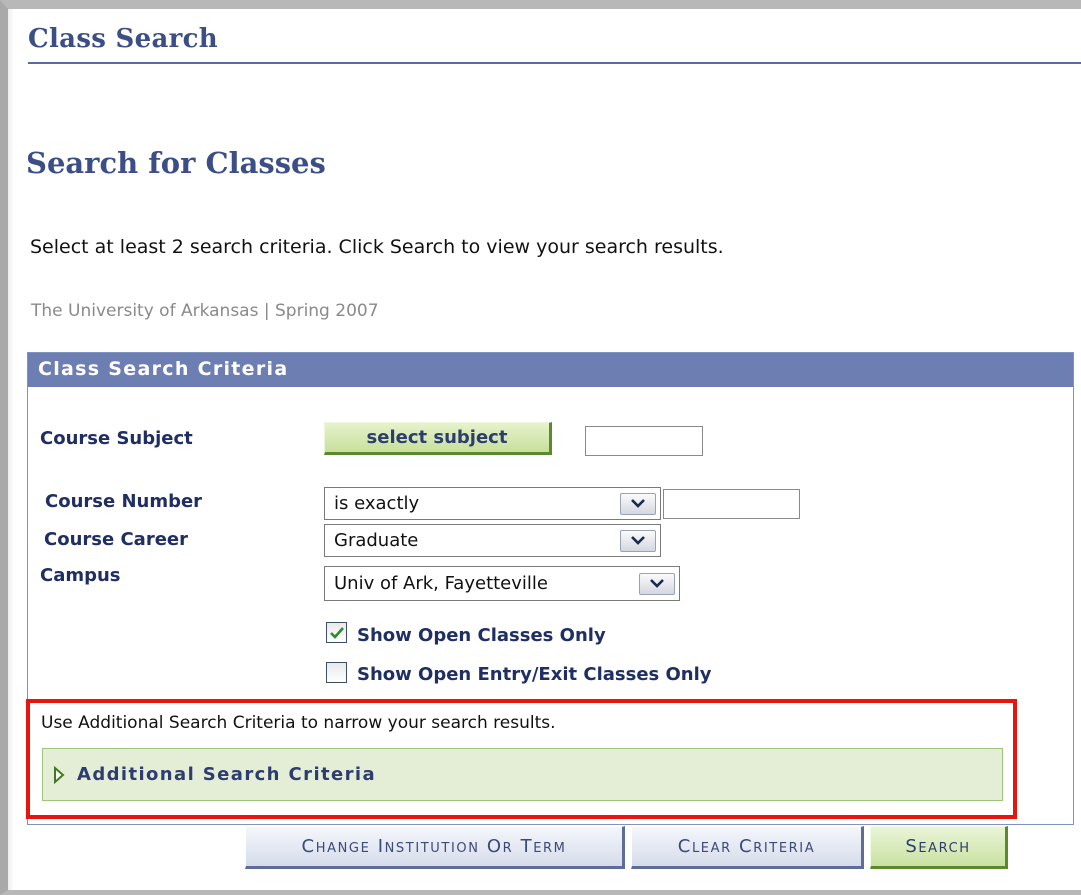 This screenshot has height=895, width=1081. What do you see at coordinates (441, 583) in the screenshot?
I see `campus-value: Univ of Ark, Fayetteville` at bounding box center [441, 583].